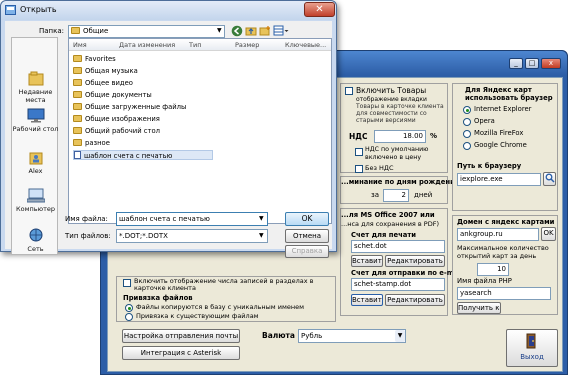 The width and height of the screenshot is (570, 375). What do you see at coordinates (195, 45) in the screenshot?
I see `col-type: Тип` at bounding box center [195, 45].